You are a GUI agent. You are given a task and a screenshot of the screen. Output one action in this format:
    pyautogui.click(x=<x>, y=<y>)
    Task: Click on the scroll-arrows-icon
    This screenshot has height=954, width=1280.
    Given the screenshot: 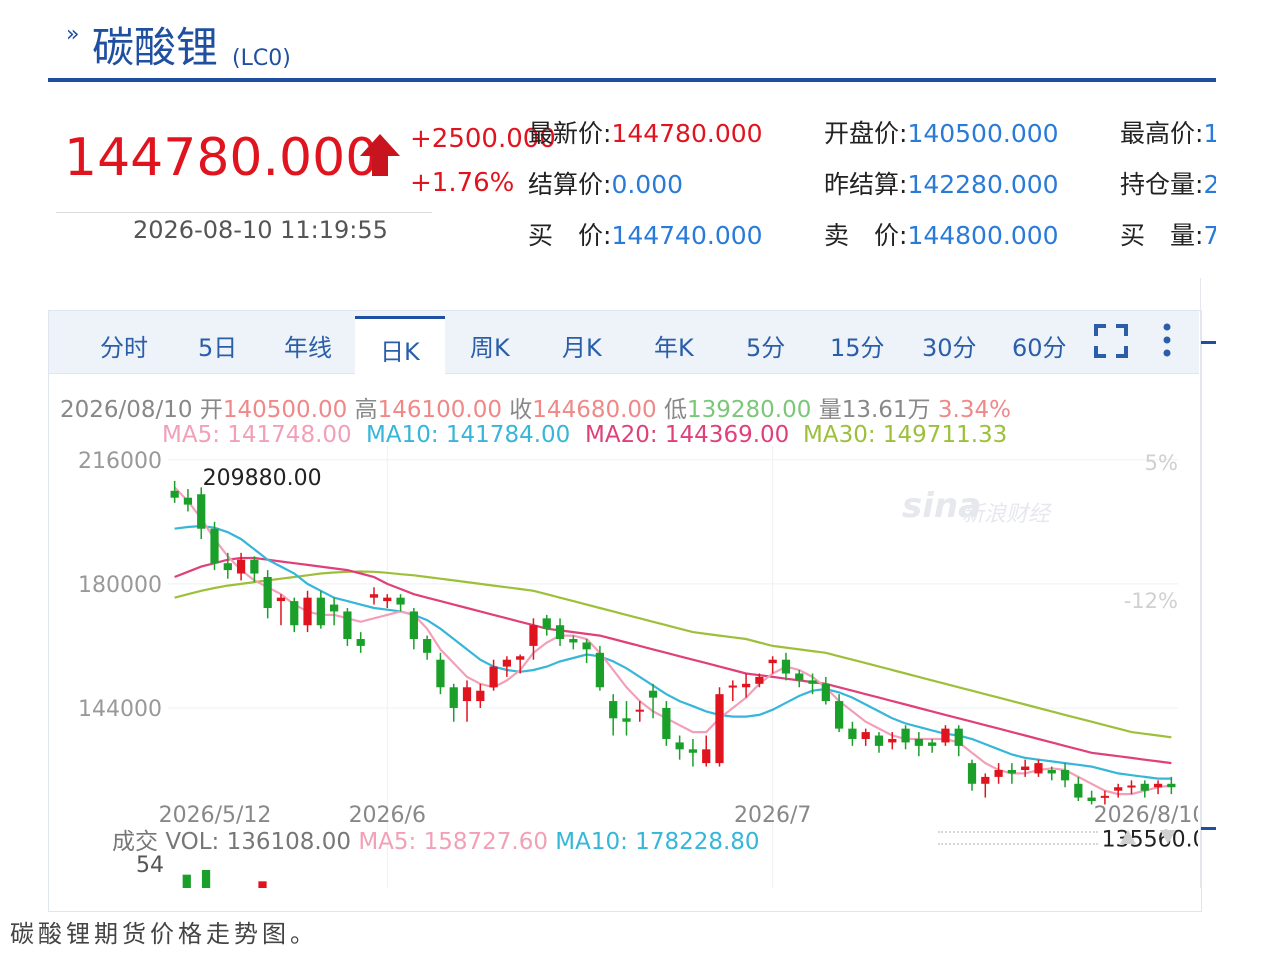 What is the action you would take?
    pyautogui.click(x=1146, y=837)
    